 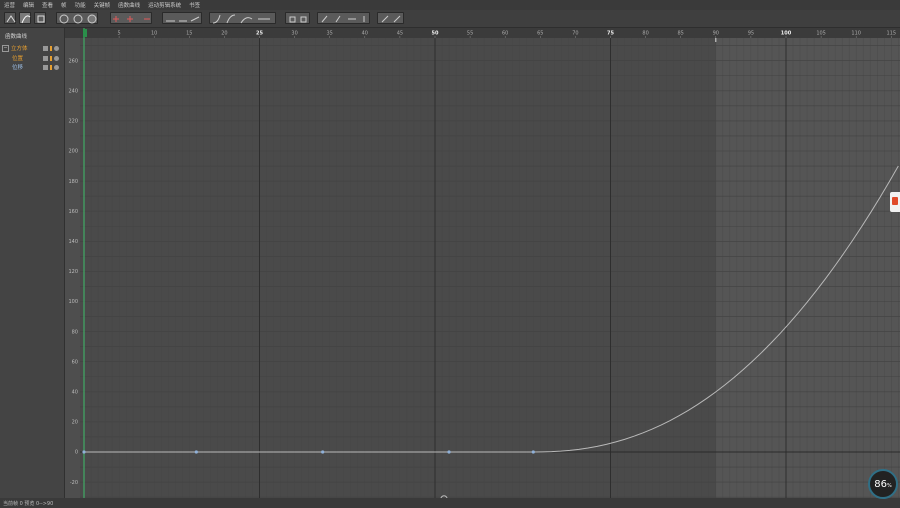 I want to click on menu-item-frame: 帧, so click(x=64, y=5).